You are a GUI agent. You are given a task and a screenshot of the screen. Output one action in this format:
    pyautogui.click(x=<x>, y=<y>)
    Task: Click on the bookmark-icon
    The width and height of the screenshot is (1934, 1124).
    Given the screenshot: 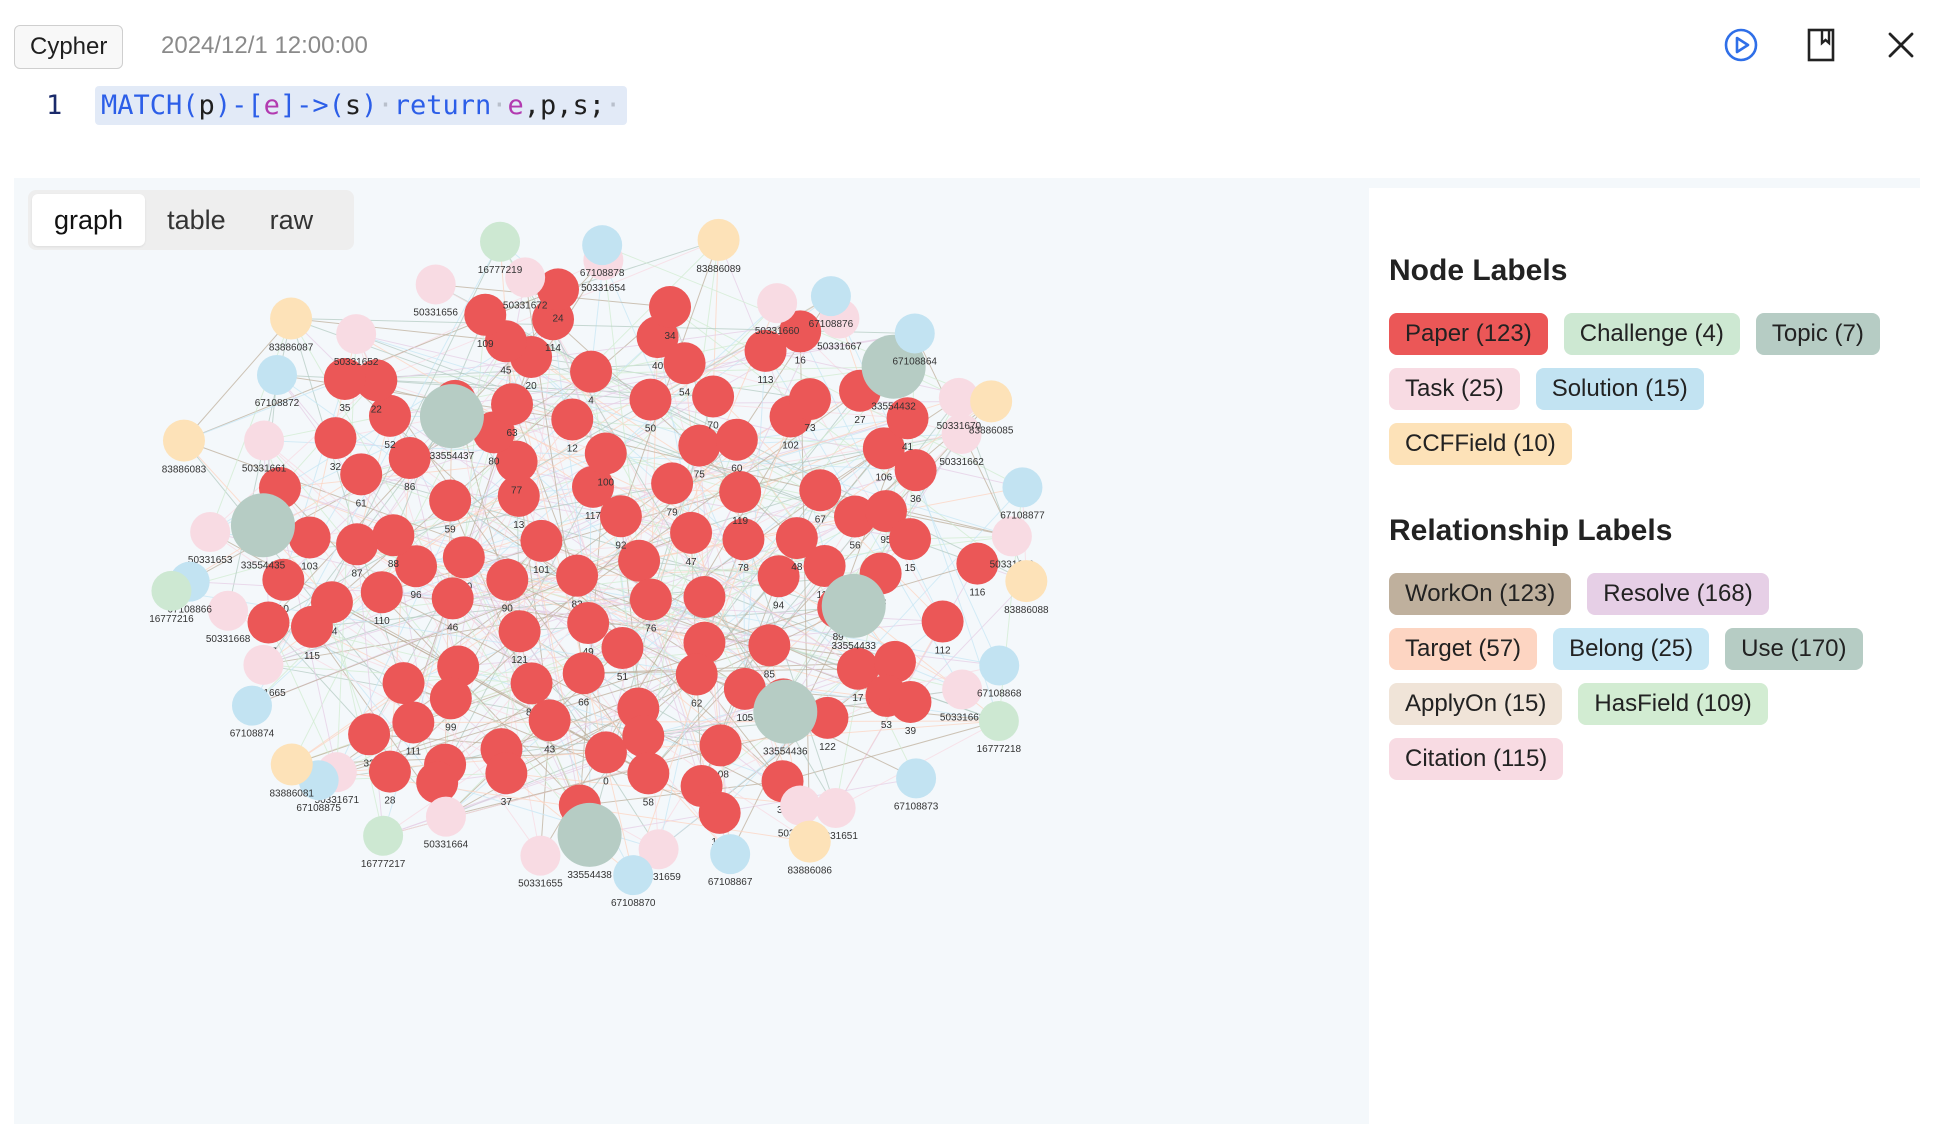 What is the action you would take?
    pyautogui.click(x=1821, y=45)
    